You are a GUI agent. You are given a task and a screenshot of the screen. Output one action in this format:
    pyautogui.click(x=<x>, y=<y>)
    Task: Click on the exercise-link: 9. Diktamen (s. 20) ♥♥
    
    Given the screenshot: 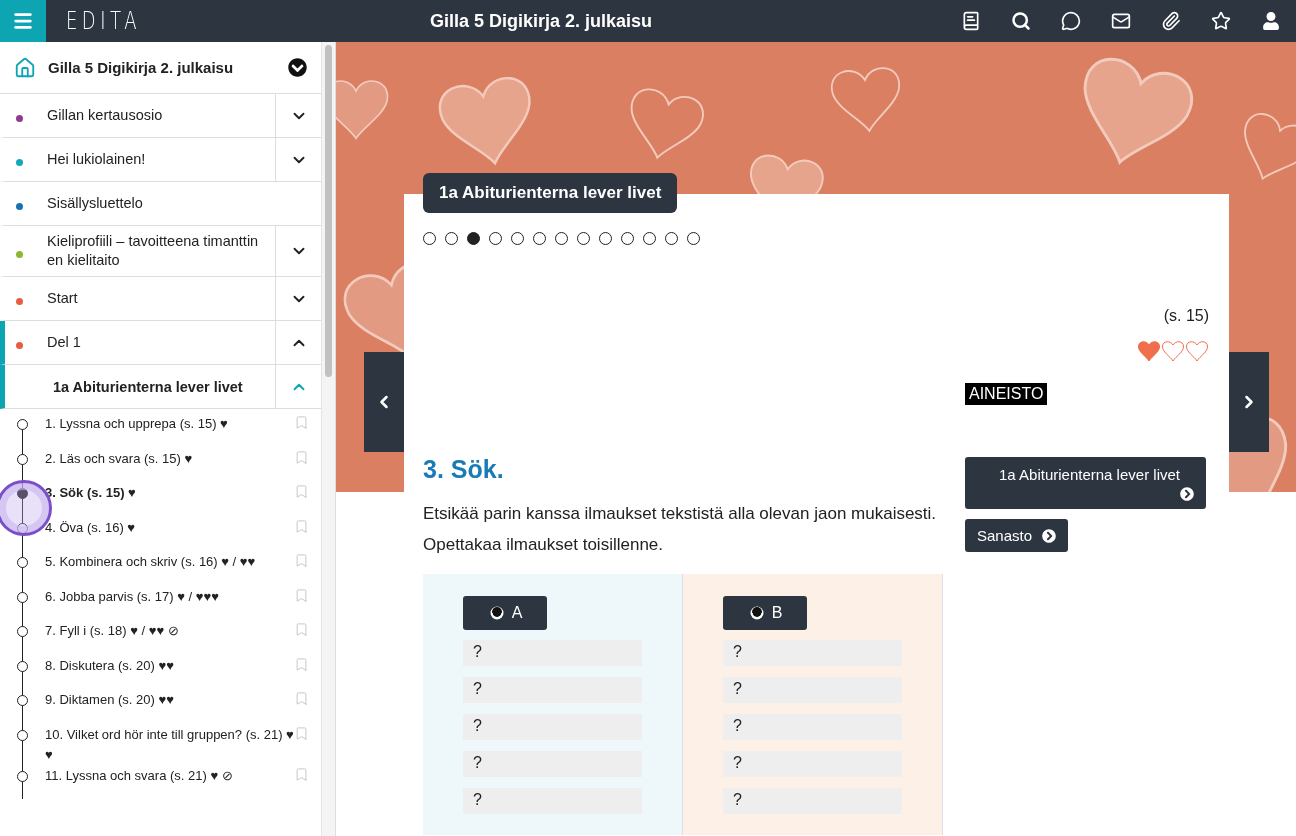 What is the action you would take?
    pyautogui.click(x=169, y=699)
    